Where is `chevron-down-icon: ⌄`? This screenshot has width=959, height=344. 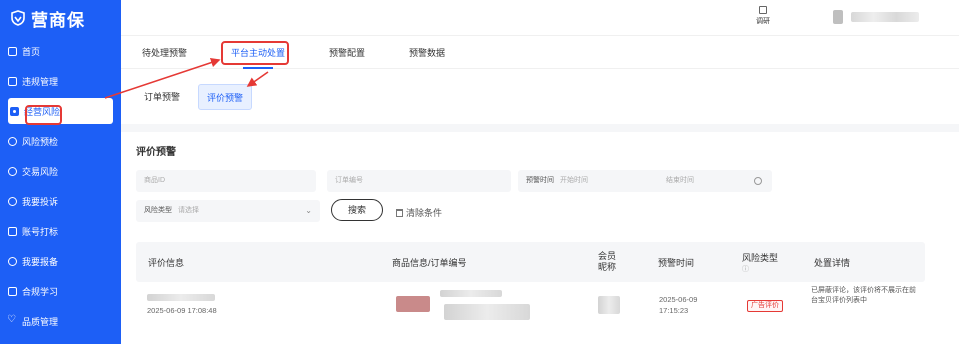 chevron-down-icon: ⌄ is located at coordinates (308, 210).